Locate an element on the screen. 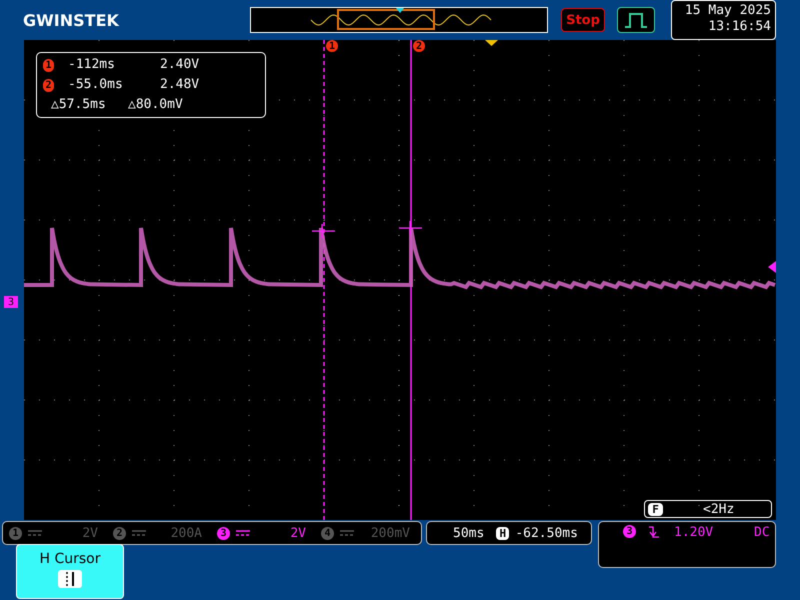 The width and height of the screenshot is (800, 600). channel-number-badge: 1 is located at coordinates (15, 533).